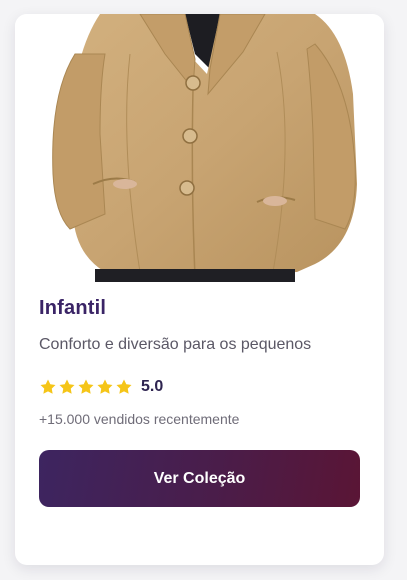 This screenshot has width=407, height=580. I want to click on sold-count: +15.000 vendidos recentemente, so click(139, 419).